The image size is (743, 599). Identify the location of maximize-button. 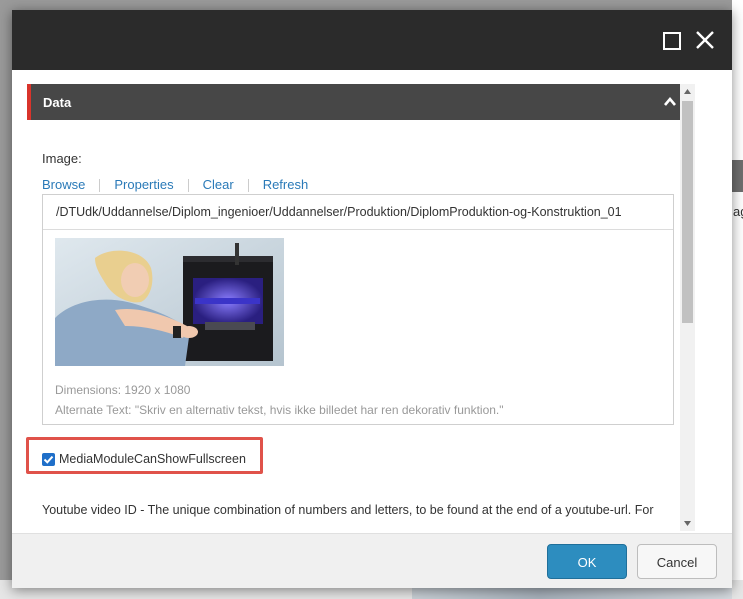
(671, 40).